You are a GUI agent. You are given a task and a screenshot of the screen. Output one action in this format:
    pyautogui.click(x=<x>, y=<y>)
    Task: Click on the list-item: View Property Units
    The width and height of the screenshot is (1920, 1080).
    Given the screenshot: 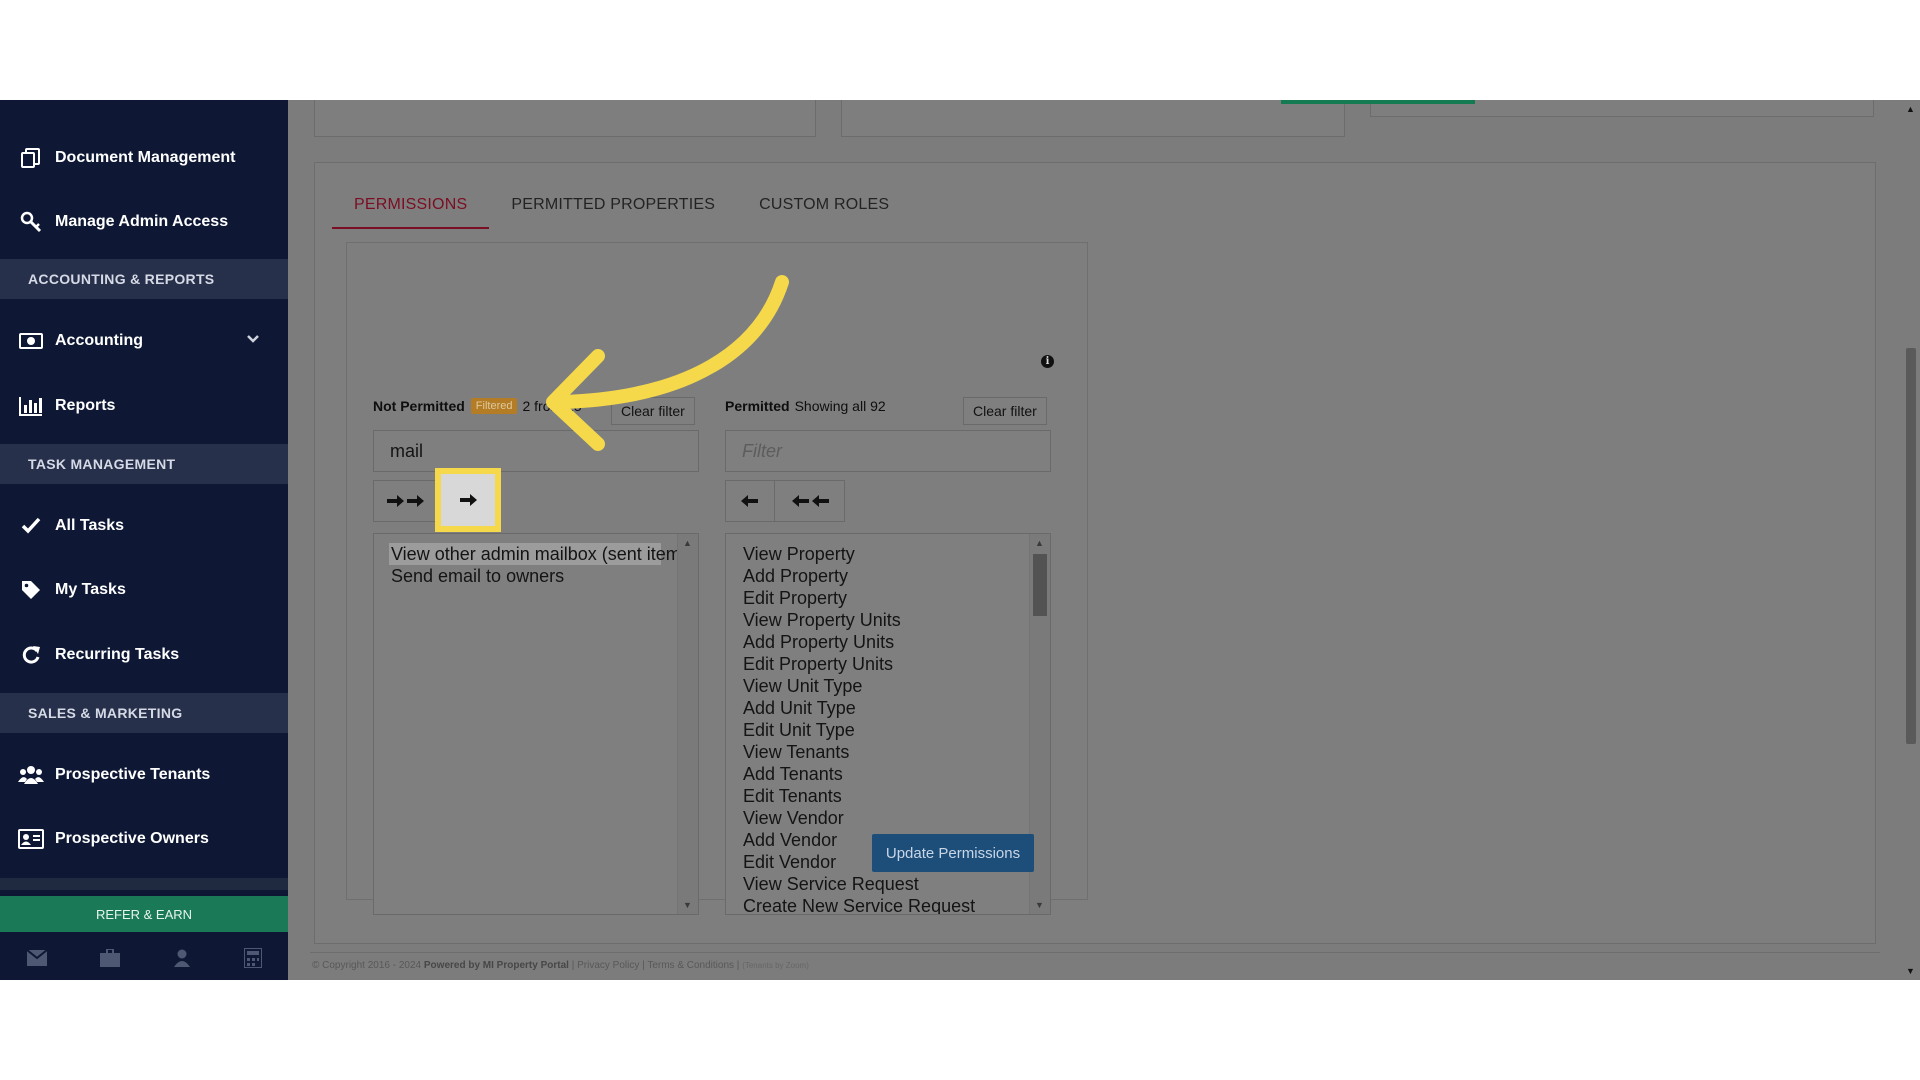 What is the action you would take?
    pyautogui.click(x=888, y=620)
    